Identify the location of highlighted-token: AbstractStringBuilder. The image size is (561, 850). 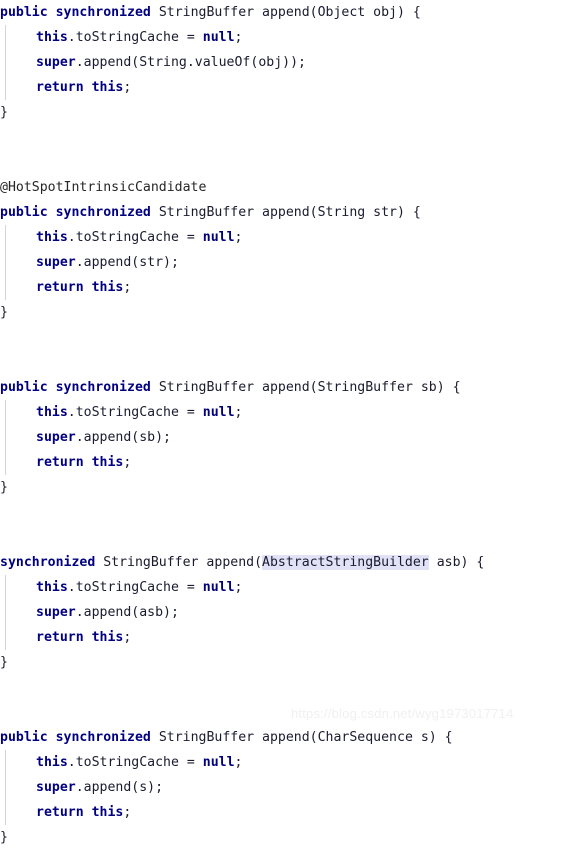
(345, 562).